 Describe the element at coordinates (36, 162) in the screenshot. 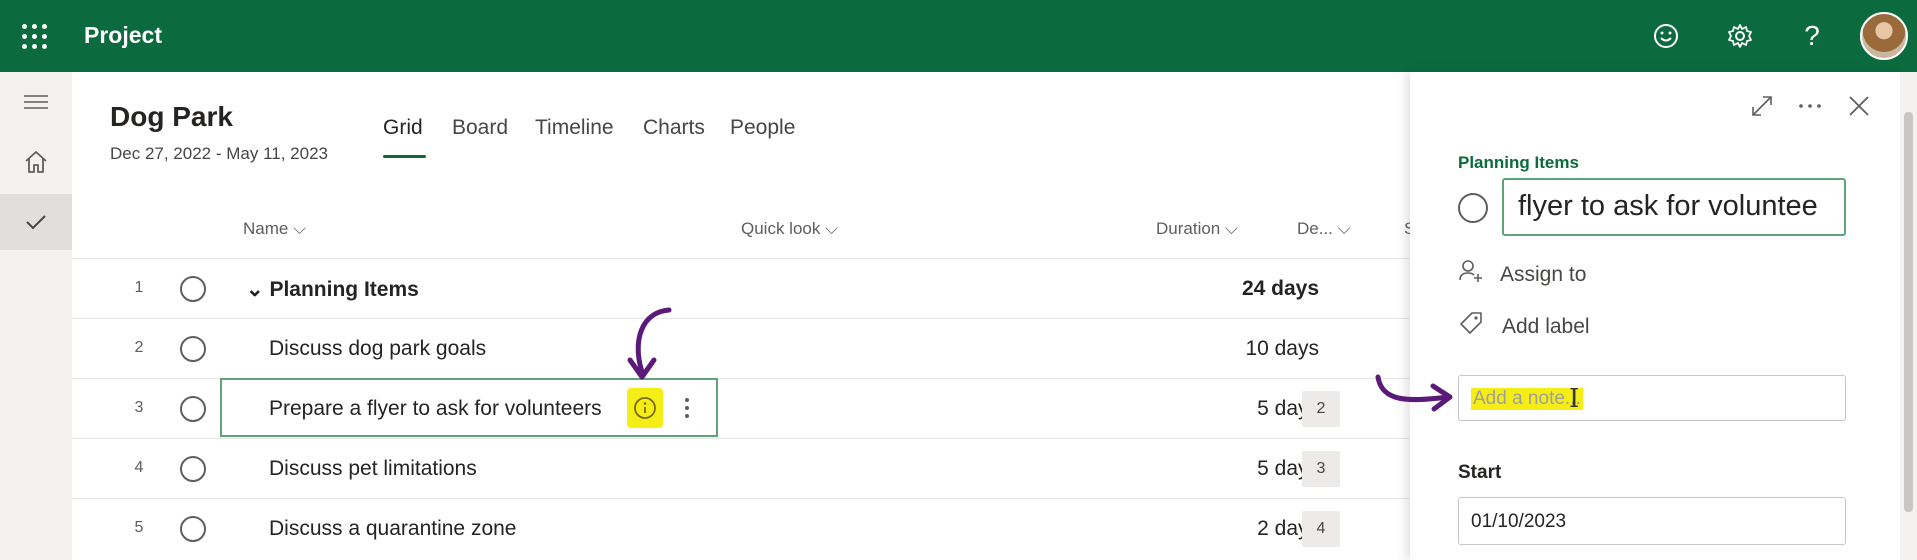

I see `home-icon` at that location.